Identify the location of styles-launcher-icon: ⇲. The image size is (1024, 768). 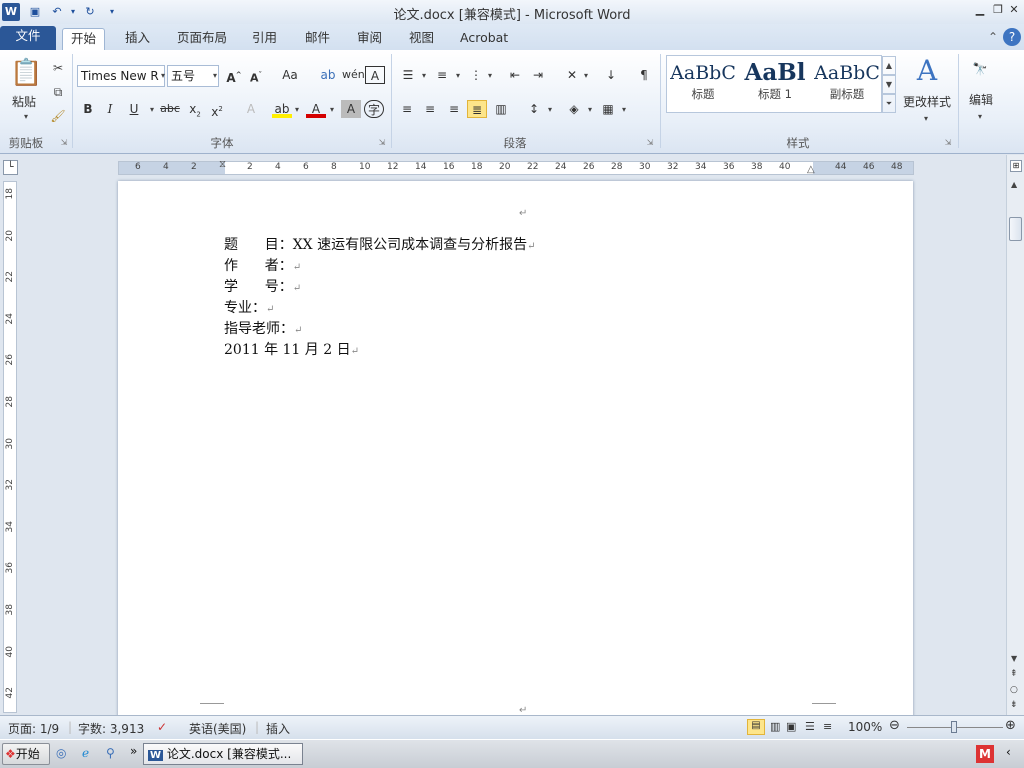
(948, 143).